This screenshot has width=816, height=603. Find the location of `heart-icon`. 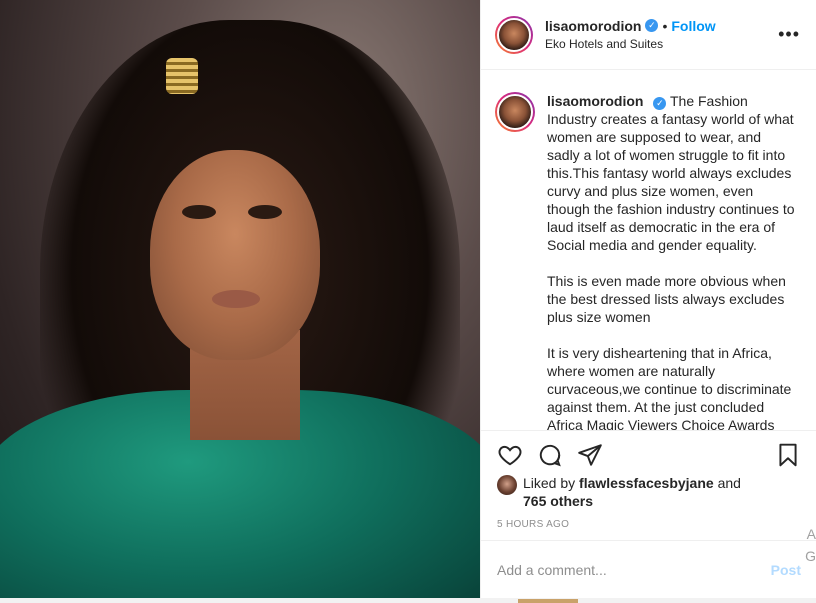

heart-icon is located at coordinates (510, 455).